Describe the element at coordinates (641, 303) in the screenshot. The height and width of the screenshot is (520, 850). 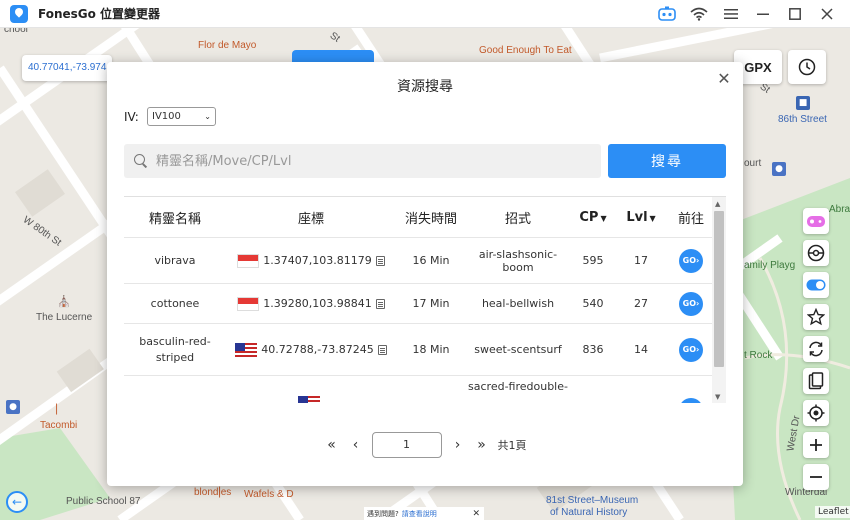
I see `row-lvl: 27` at that location.